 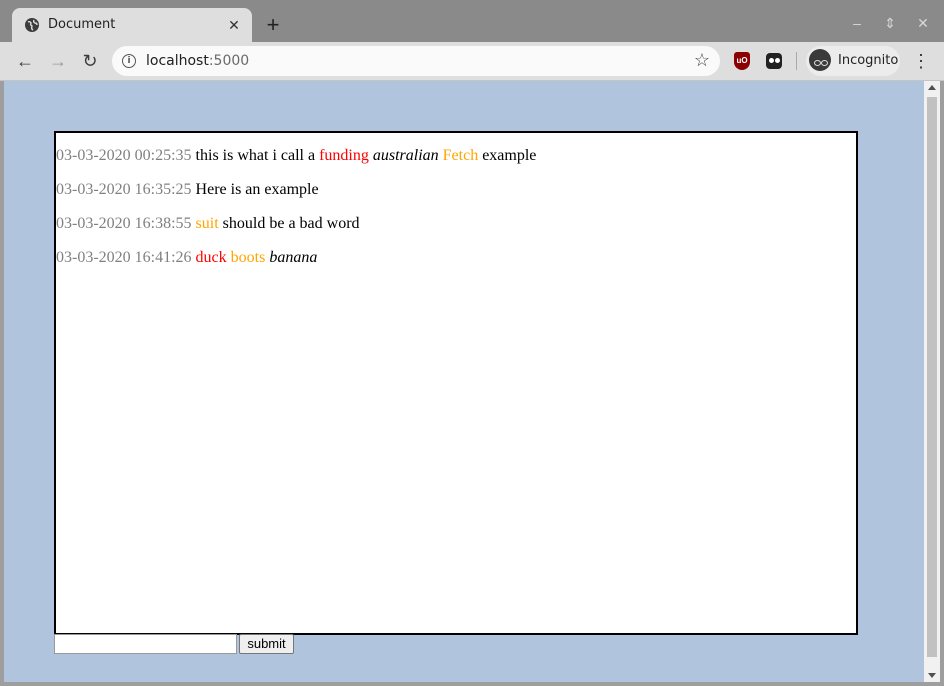 I want to click on incognito-badge: Incognito, so click(x=853, y=61).